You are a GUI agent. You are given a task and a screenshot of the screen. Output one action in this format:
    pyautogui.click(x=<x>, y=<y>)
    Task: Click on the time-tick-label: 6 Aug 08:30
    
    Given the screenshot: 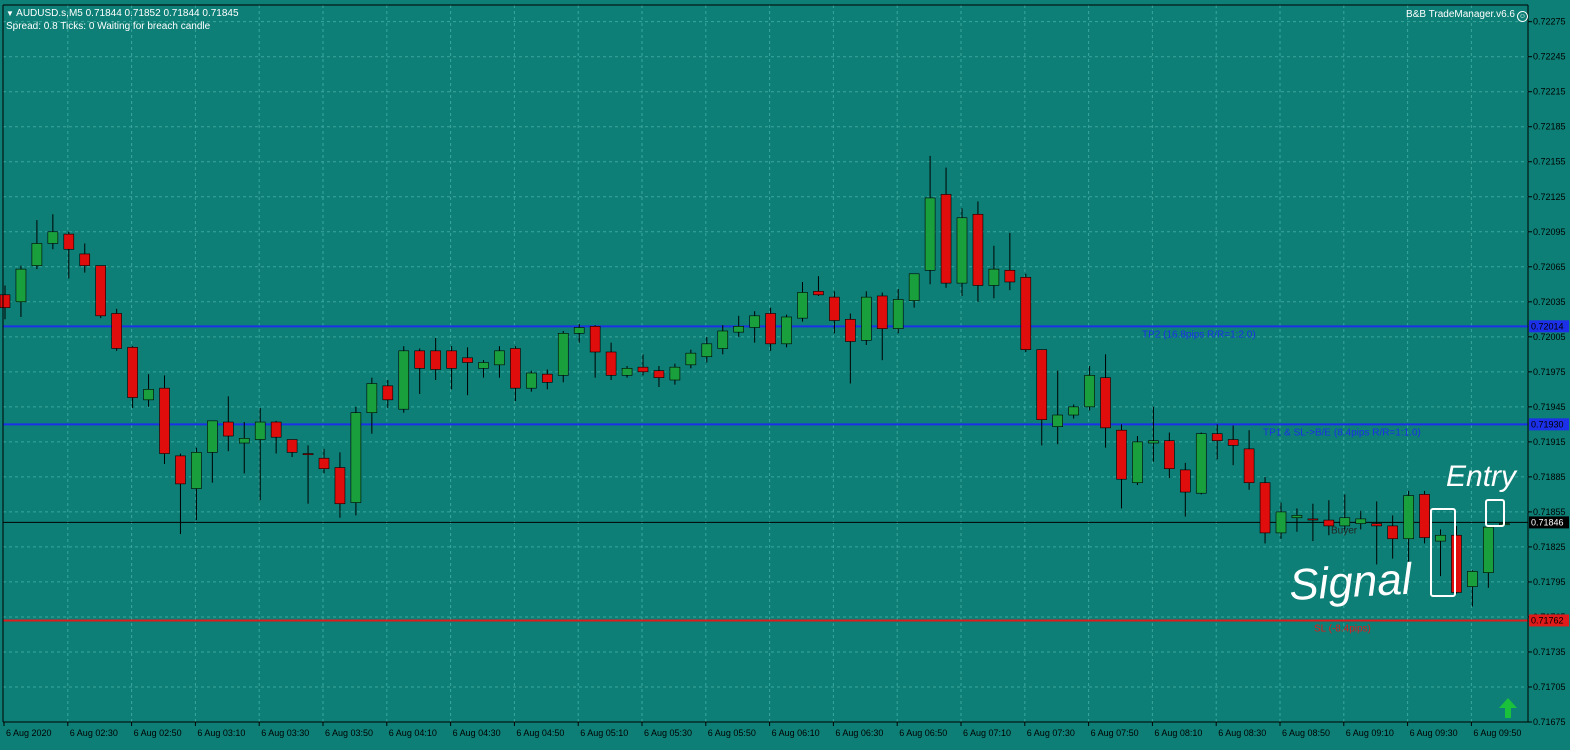 What is the action you would take?
    pyautogui.click(x=1242, y=733)
    